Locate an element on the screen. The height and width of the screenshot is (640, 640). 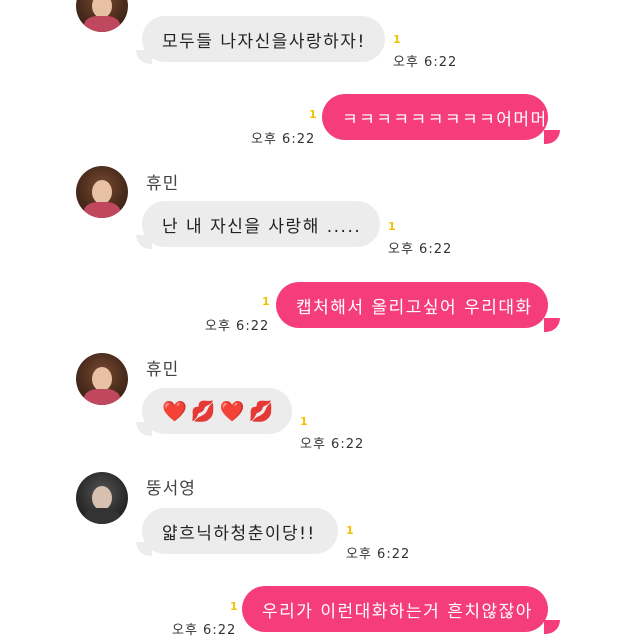
sender-name: 뚱서영 is located at coordinates (171, 489).